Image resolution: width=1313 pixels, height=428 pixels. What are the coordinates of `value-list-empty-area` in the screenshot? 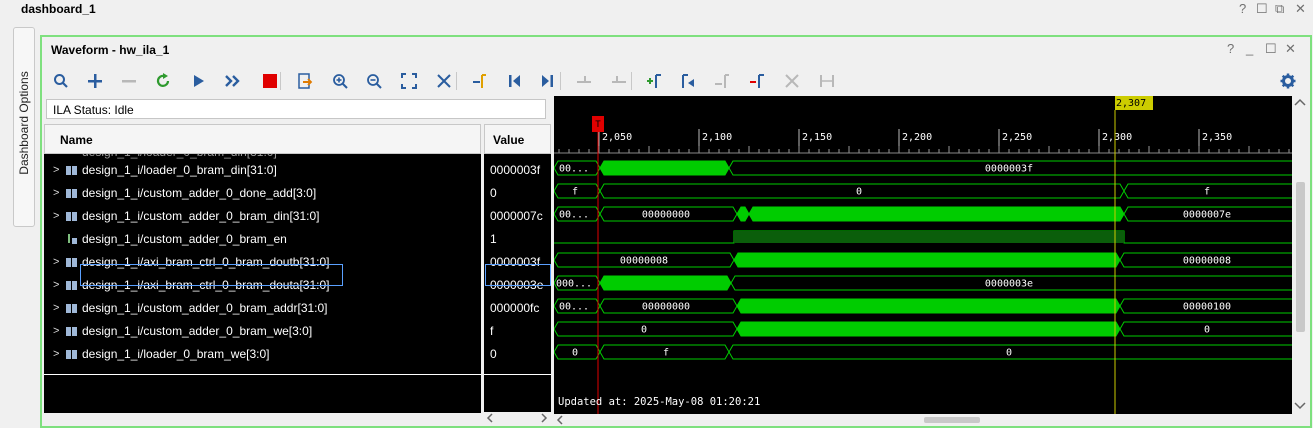 It's located at (517, 393).